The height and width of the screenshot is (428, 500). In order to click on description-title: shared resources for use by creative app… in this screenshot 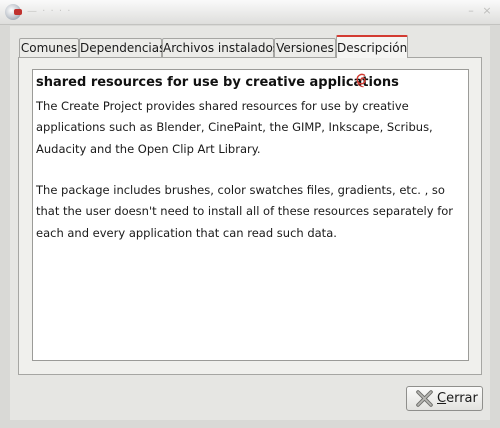, I will do `click(217, 82)`.